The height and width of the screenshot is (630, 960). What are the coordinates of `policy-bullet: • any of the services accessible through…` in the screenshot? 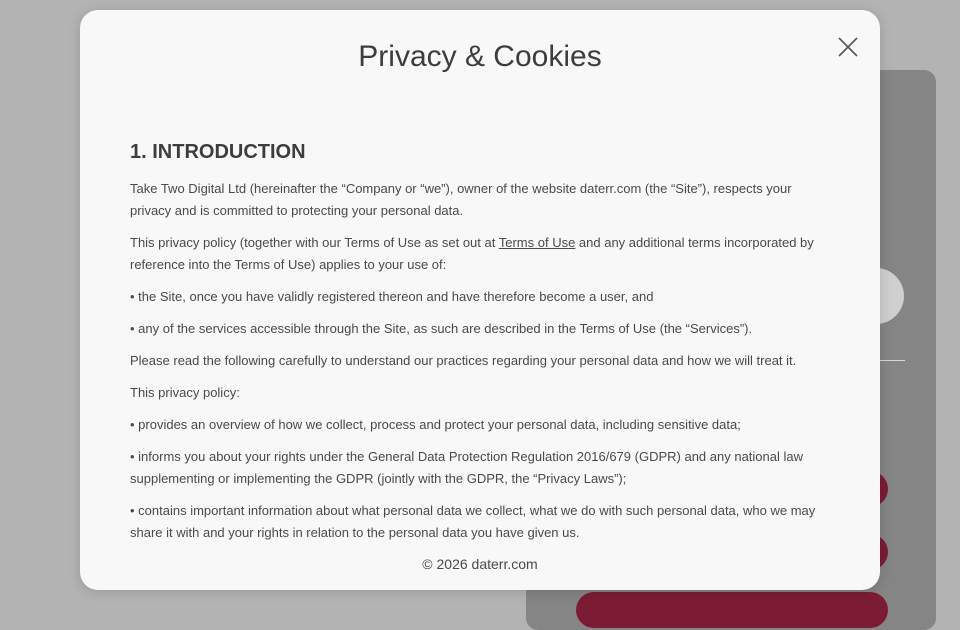 It's located at (441, 328).